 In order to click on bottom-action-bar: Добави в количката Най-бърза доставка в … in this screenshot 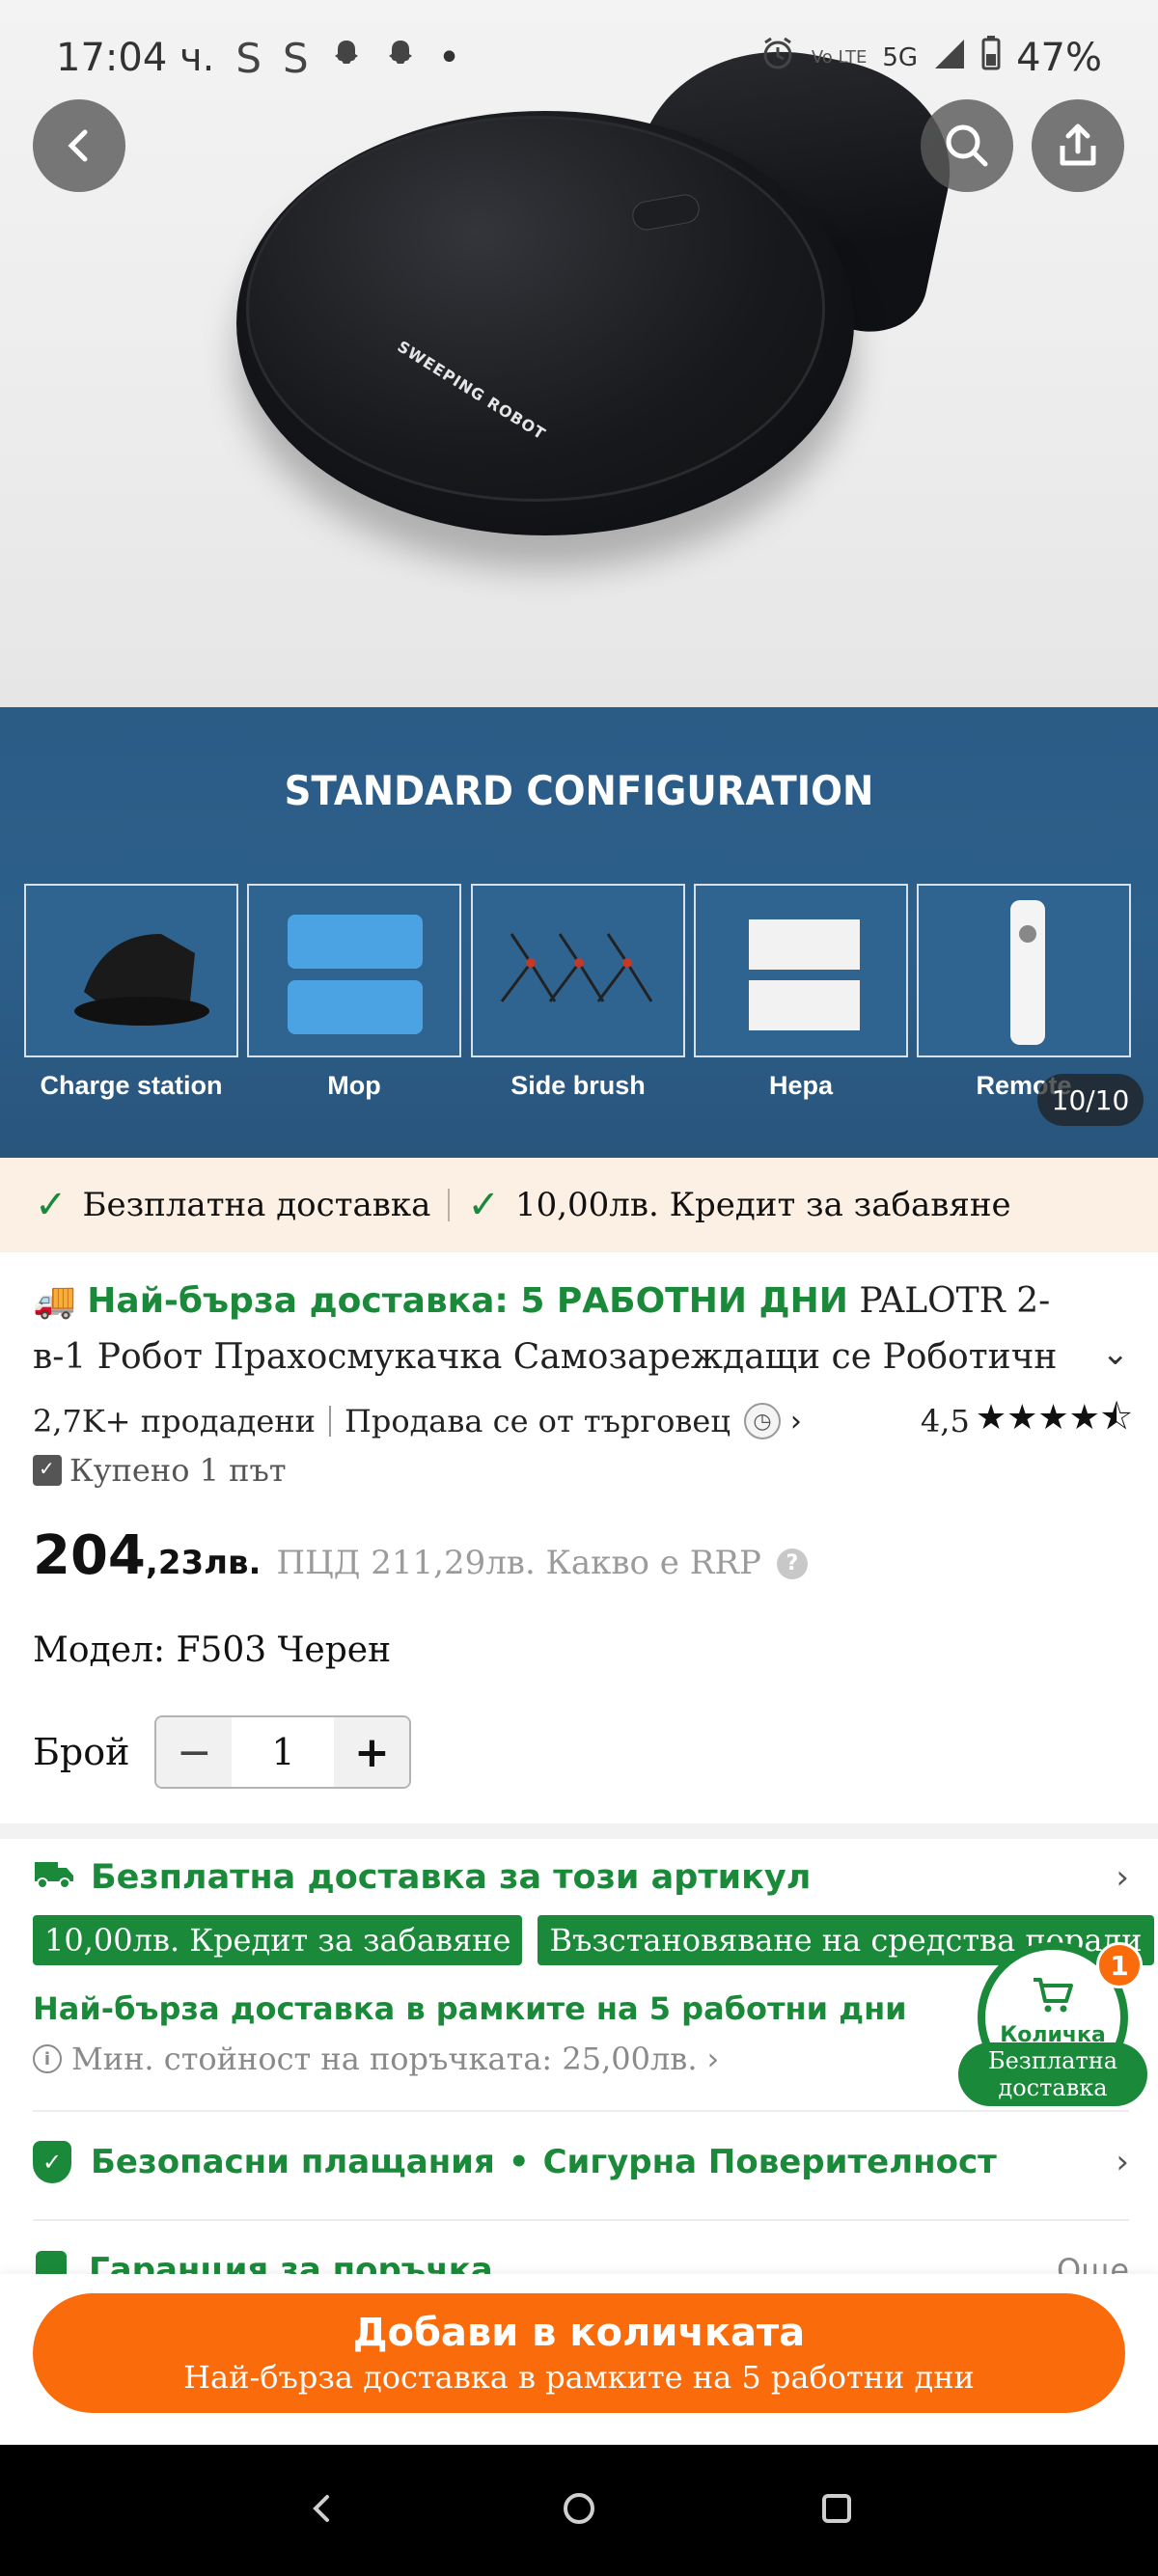, I will do `click(579, 2359)`.